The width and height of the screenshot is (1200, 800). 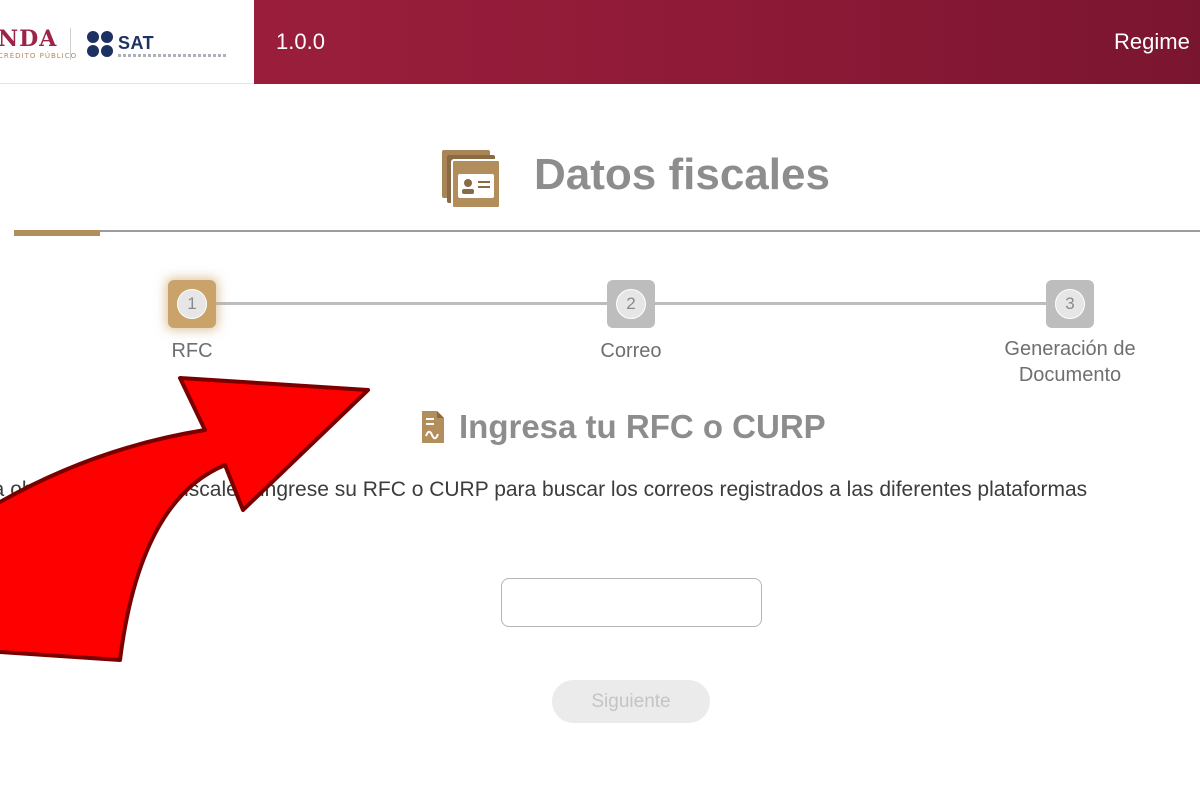 What do you see at coordinates (173, 55) in the screenshot?
I see `sat-logo-subtext` at bounding box center [173, 55].